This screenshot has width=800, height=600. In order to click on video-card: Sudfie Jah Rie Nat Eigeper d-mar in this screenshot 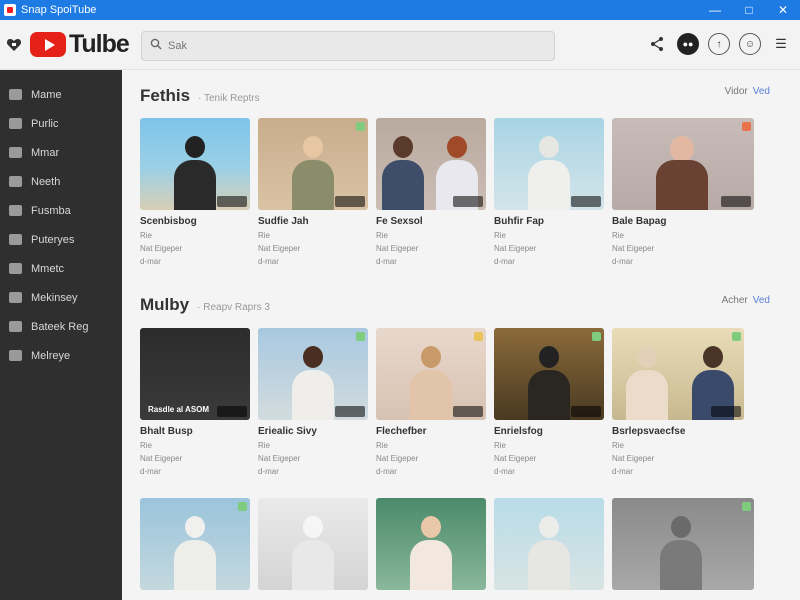, I will do `click(313, 192)`.